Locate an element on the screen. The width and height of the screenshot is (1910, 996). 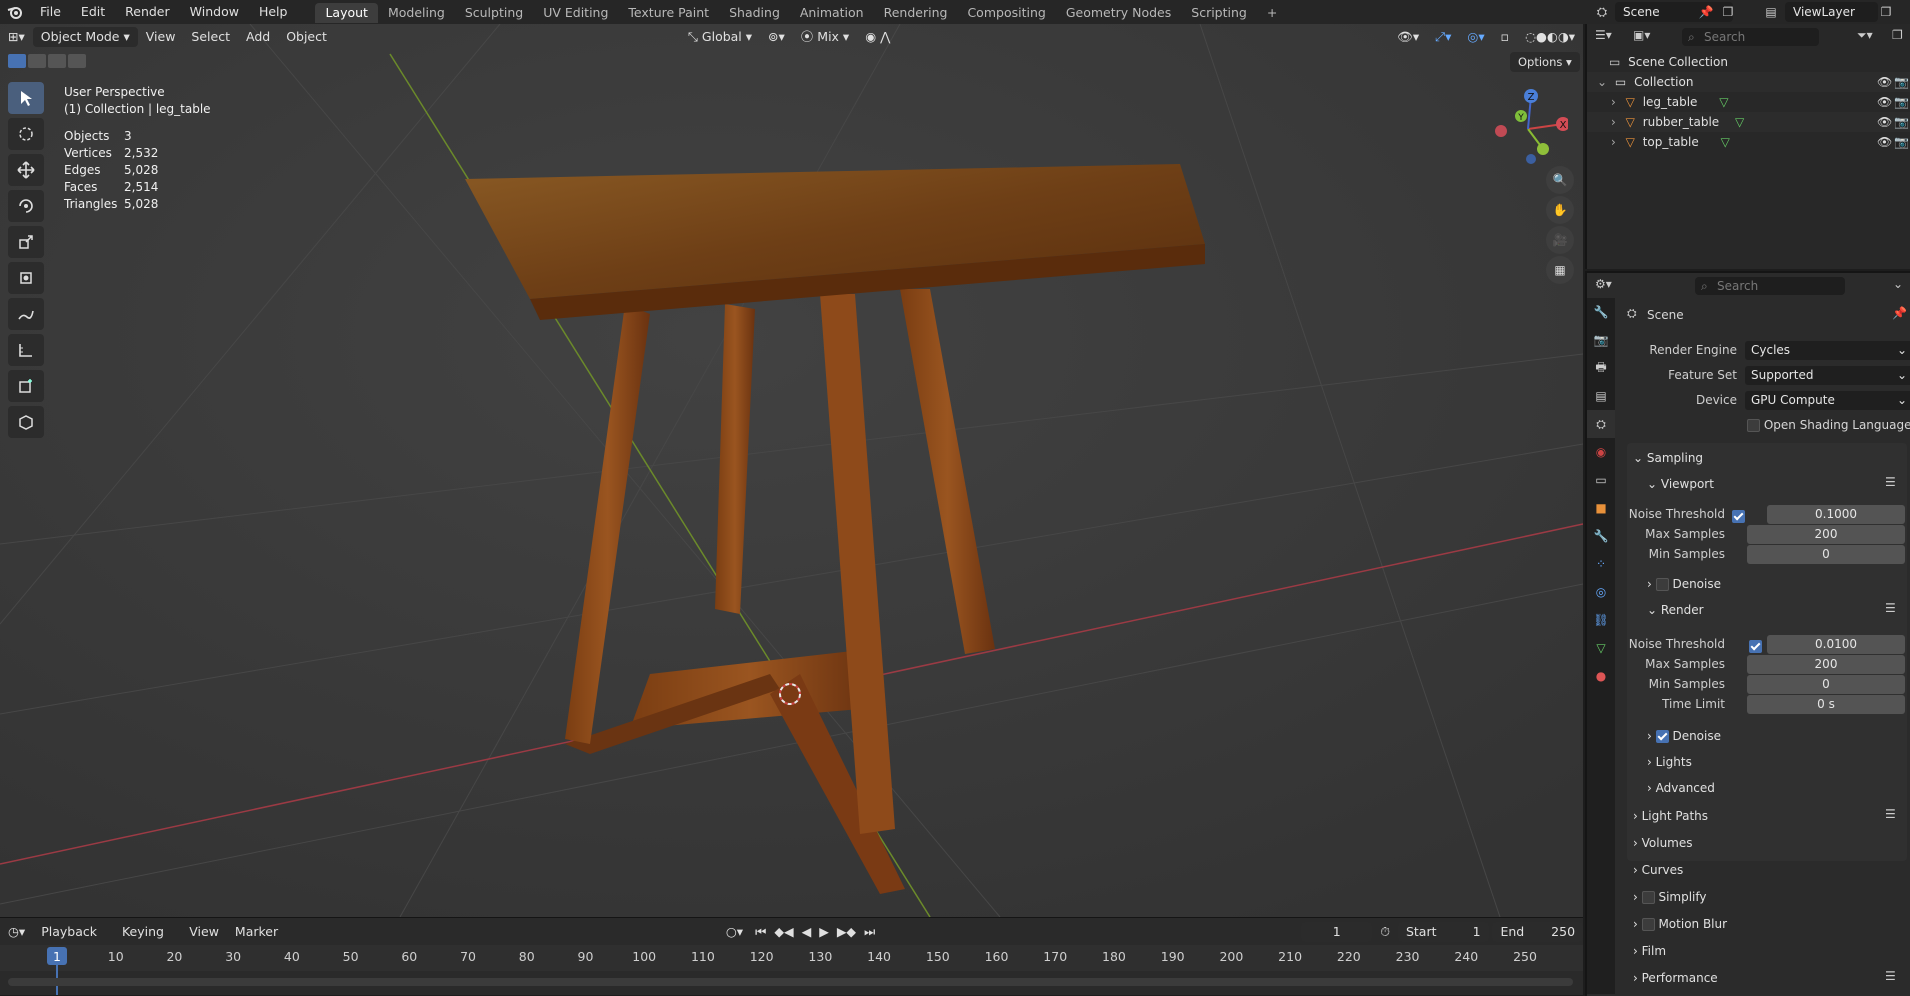
timeline-scrollbar is located at coordinates (790, 982).